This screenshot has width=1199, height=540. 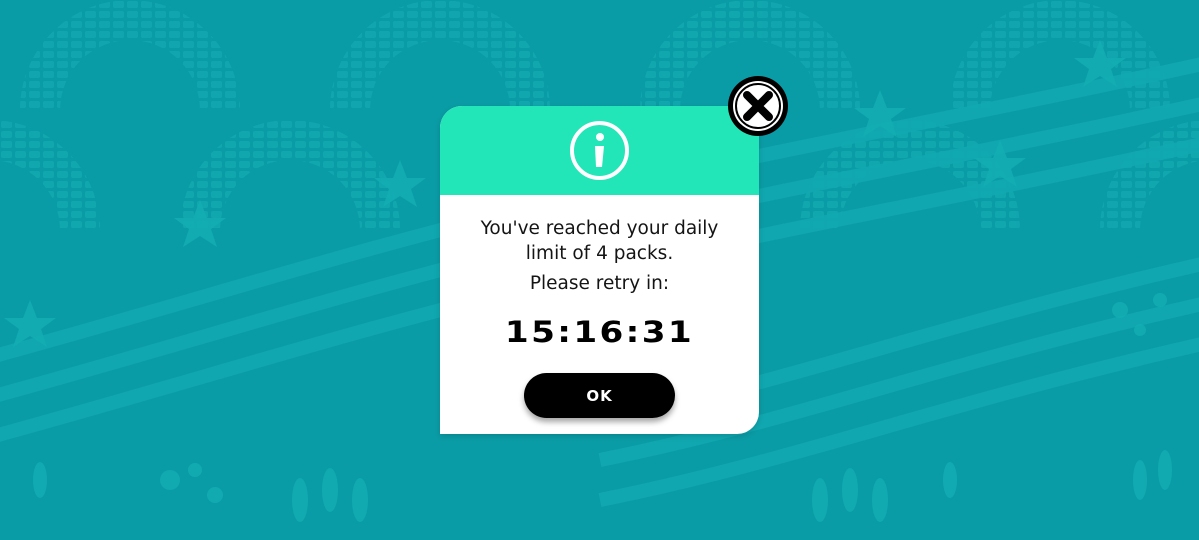 I want to click on limit-message-line-1: You've reached your daily, so click(x=599, y=228).